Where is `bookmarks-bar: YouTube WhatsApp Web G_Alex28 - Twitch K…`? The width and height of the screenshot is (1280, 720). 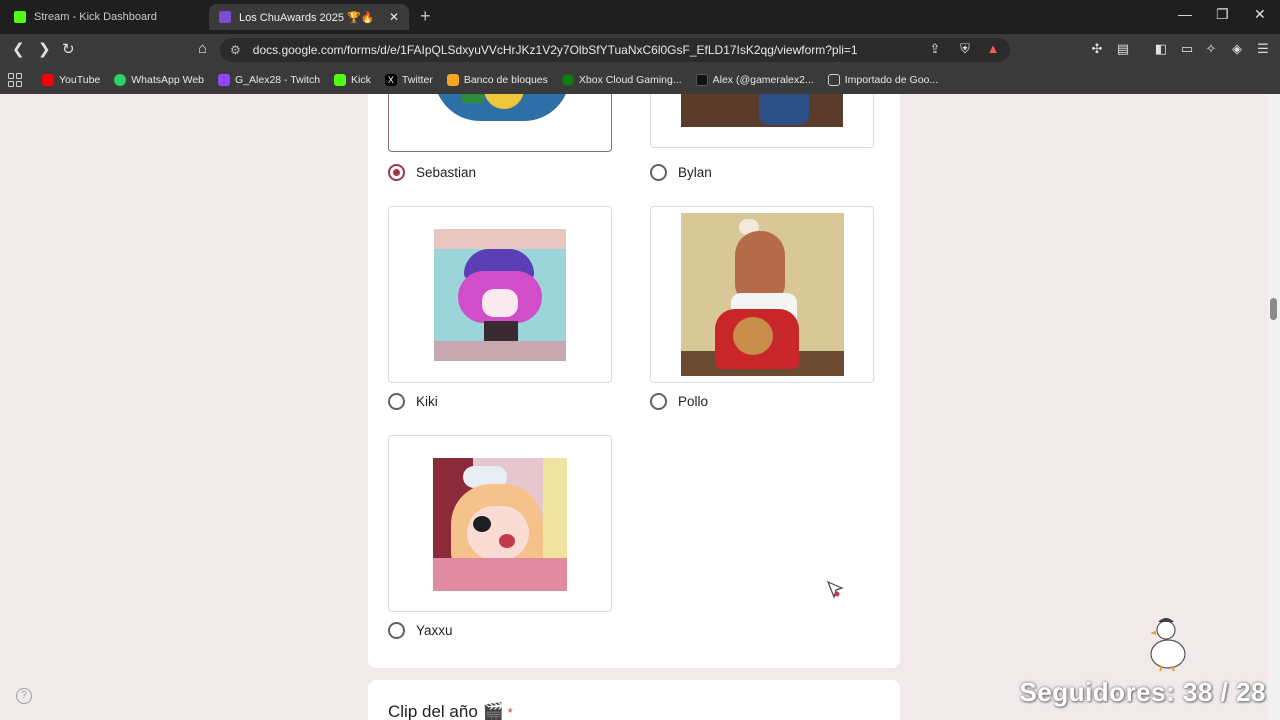
bookmarks-bar: YouTube WhatsApp Web G_Alex28 - Twitch K… is located at coordinates (640, 80).